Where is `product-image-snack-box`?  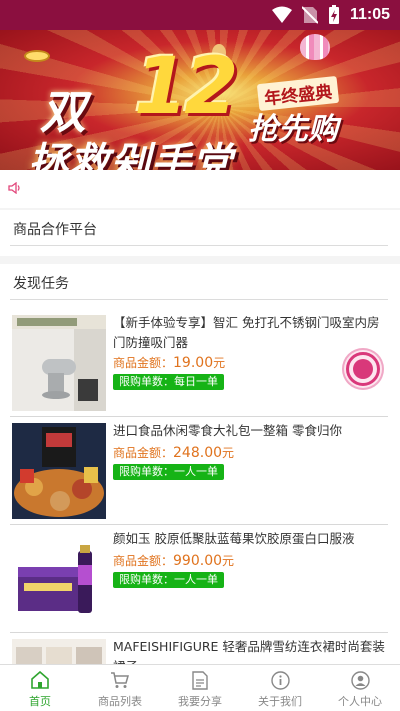 product-image-snack-box is located at coordinates (59, 471).